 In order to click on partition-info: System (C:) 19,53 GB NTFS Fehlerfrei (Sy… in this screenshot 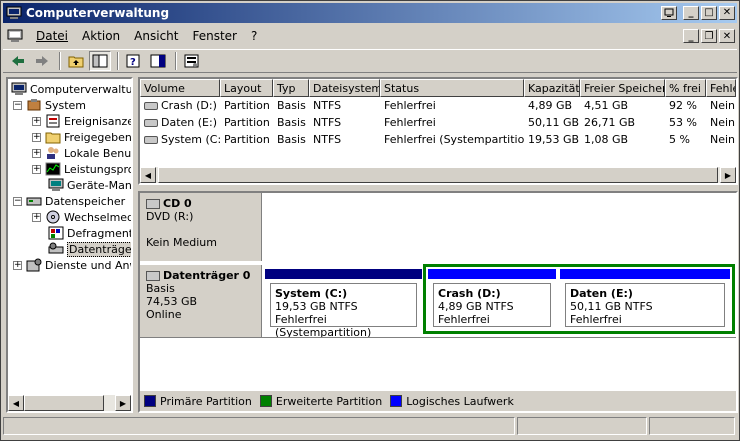, I will do `click(343, 311)`.